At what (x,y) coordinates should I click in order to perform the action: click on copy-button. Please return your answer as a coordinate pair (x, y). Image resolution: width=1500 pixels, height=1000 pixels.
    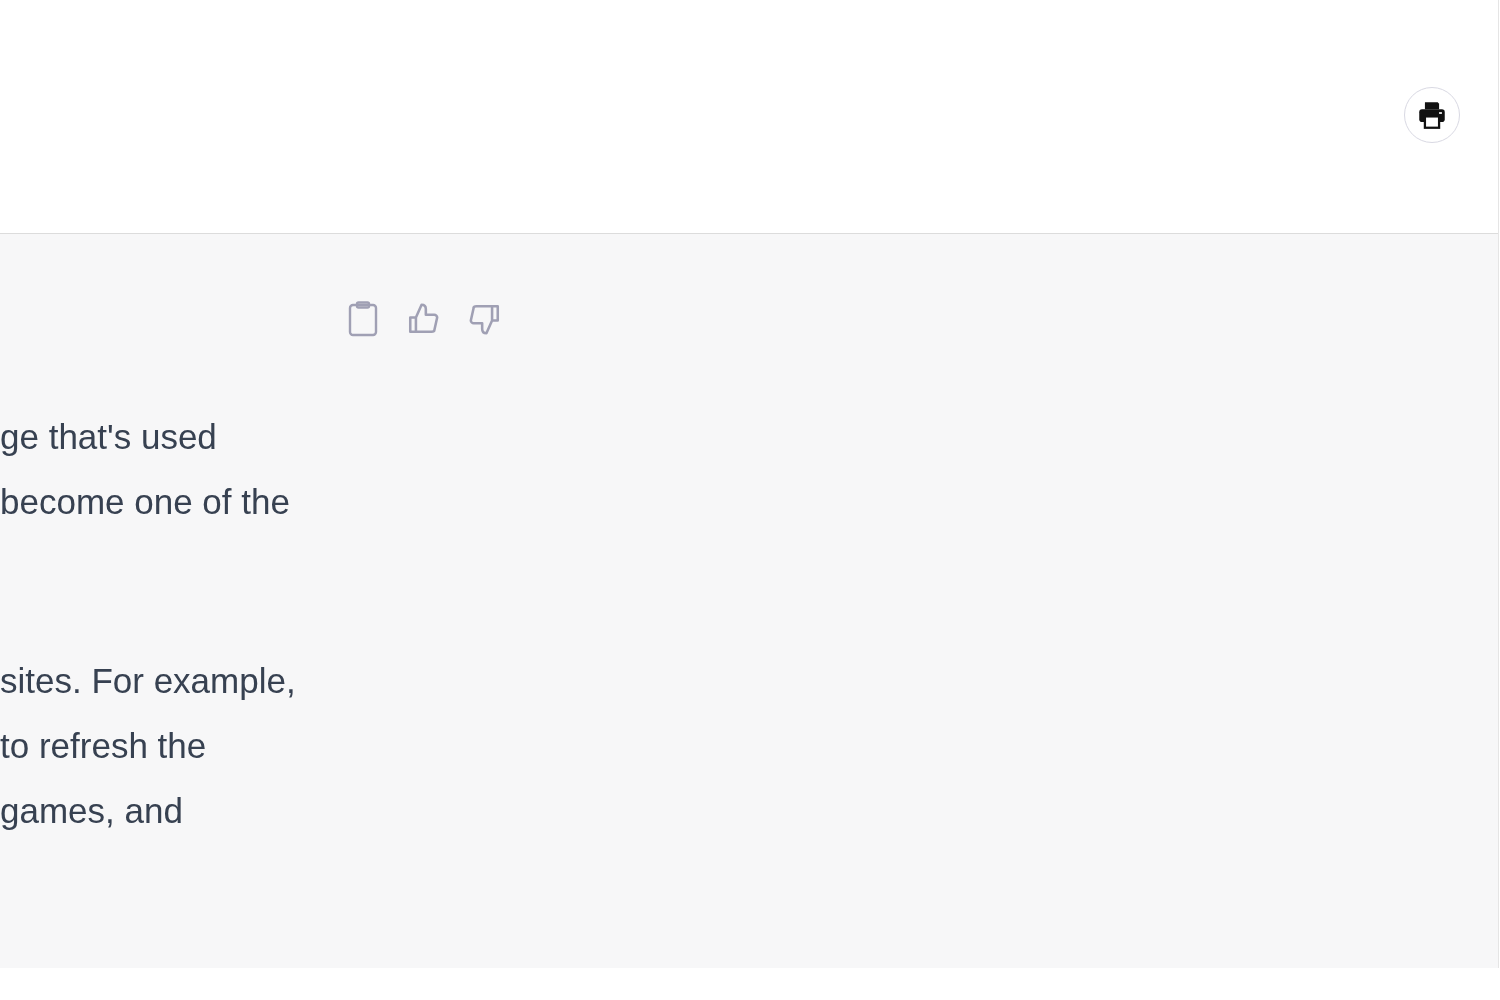
    Looking at the image, I should click on (363, 319).